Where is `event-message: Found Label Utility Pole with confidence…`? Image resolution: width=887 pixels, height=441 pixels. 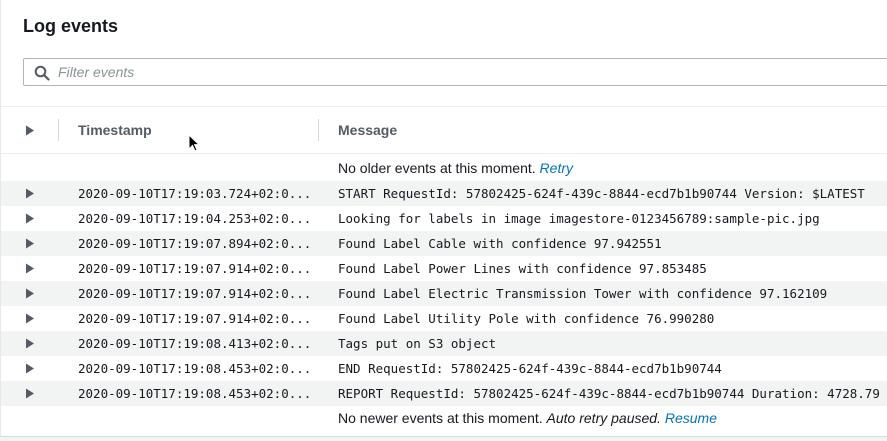 event-message: Found Label Utility Pole with confidence… is located at coordinates (526, 318).